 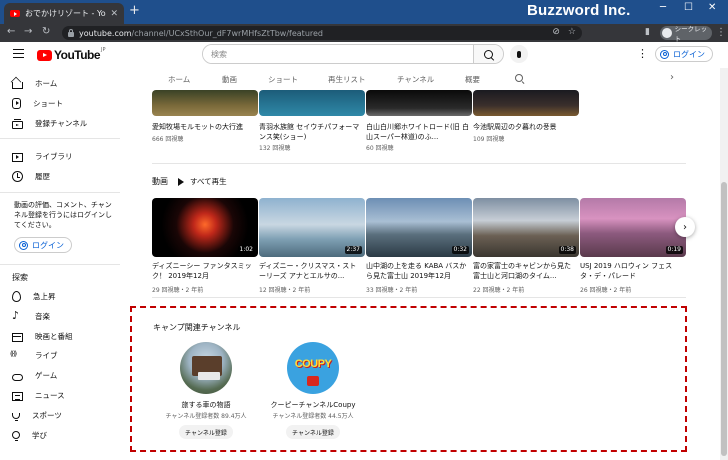 What do you see at coordinates (60, 156) in the screenshot?
I see `sidebar-item-library: ライブラリ` at bounding box center [60, 156].